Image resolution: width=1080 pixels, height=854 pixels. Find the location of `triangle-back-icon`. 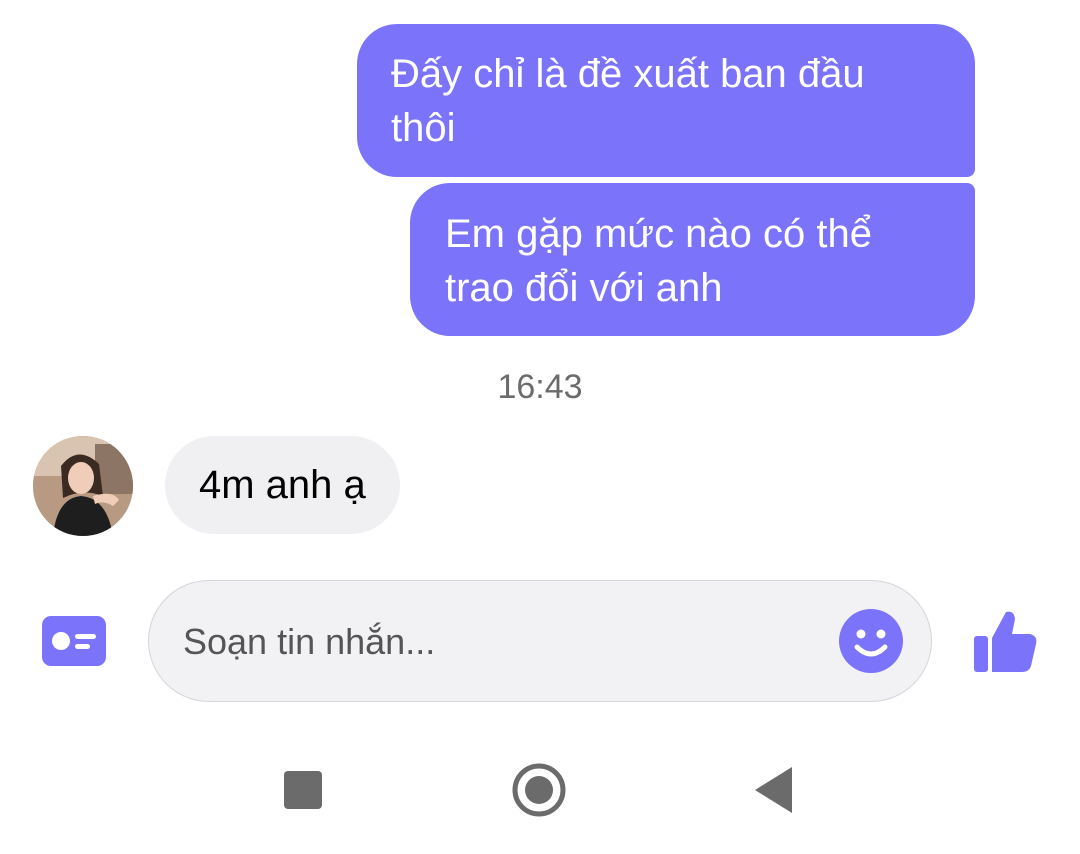

triangle-back-icon is located at coordinates (775, 790).